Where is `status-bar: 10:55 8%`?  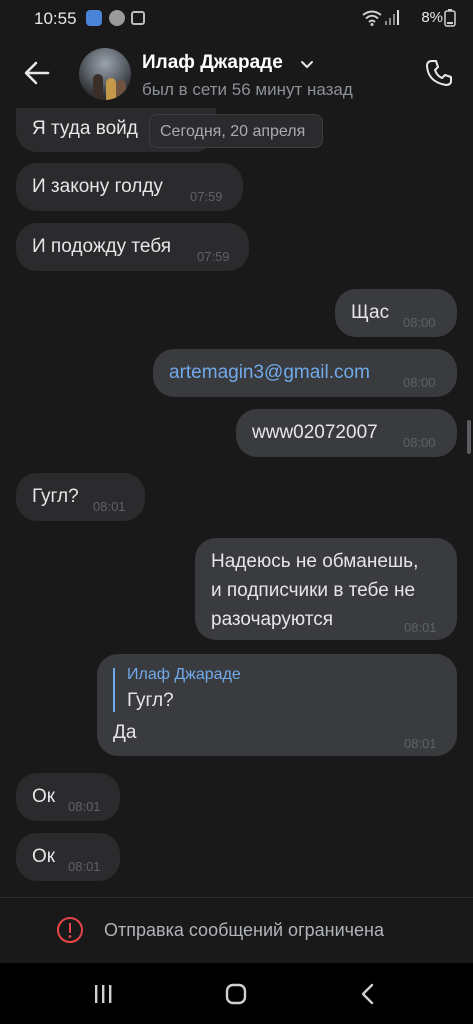
status-bar: 10:55 8% is located at coordinates (236, 20).